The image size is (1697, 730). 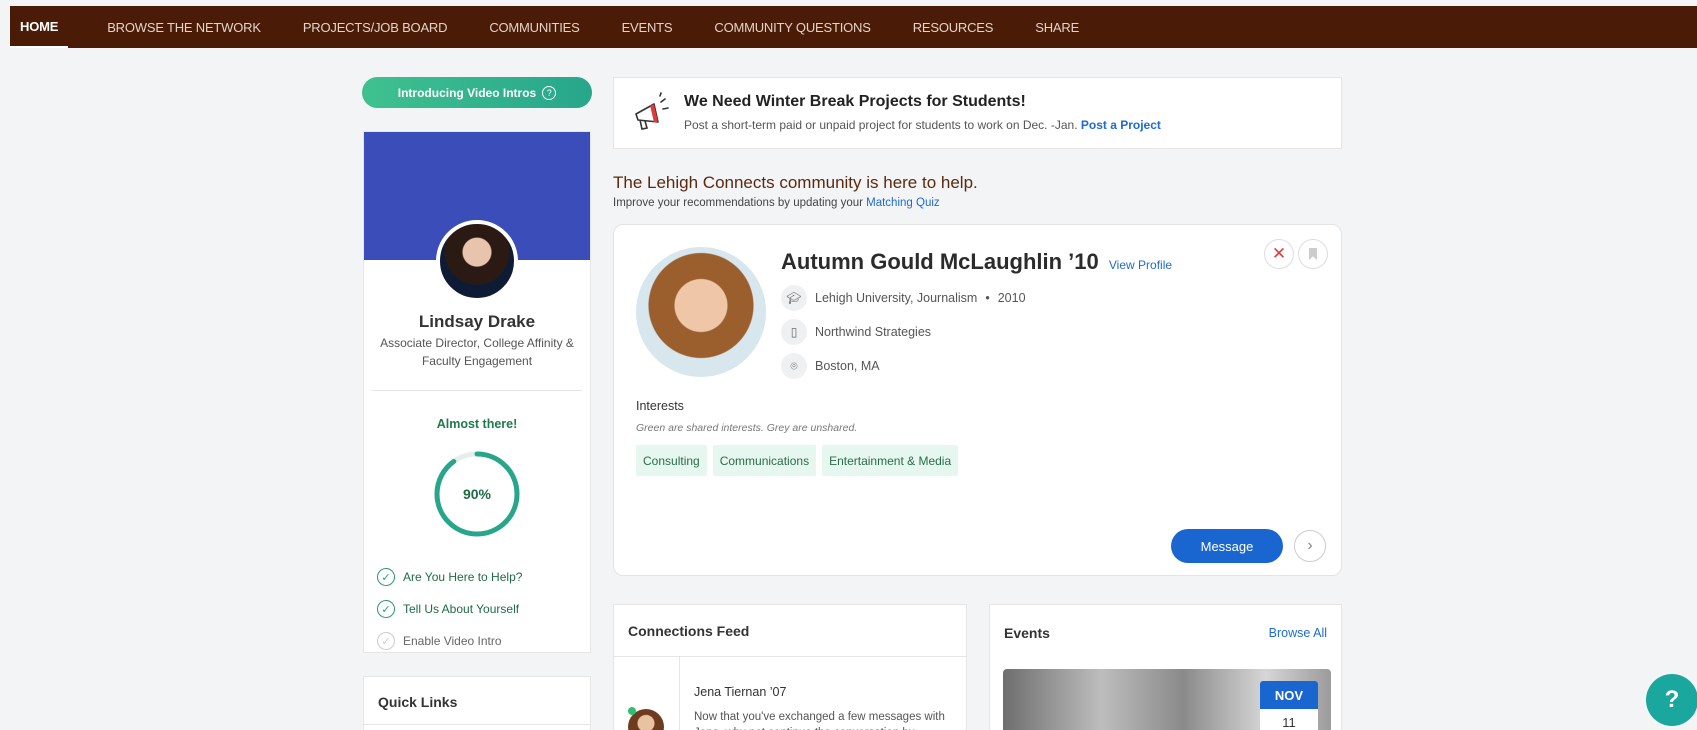 What do you see at coordinates (740, 692) in the screenshot?
I see `feed-item-name: Jena Tiernan ’07` at bounding box center [740, 692].